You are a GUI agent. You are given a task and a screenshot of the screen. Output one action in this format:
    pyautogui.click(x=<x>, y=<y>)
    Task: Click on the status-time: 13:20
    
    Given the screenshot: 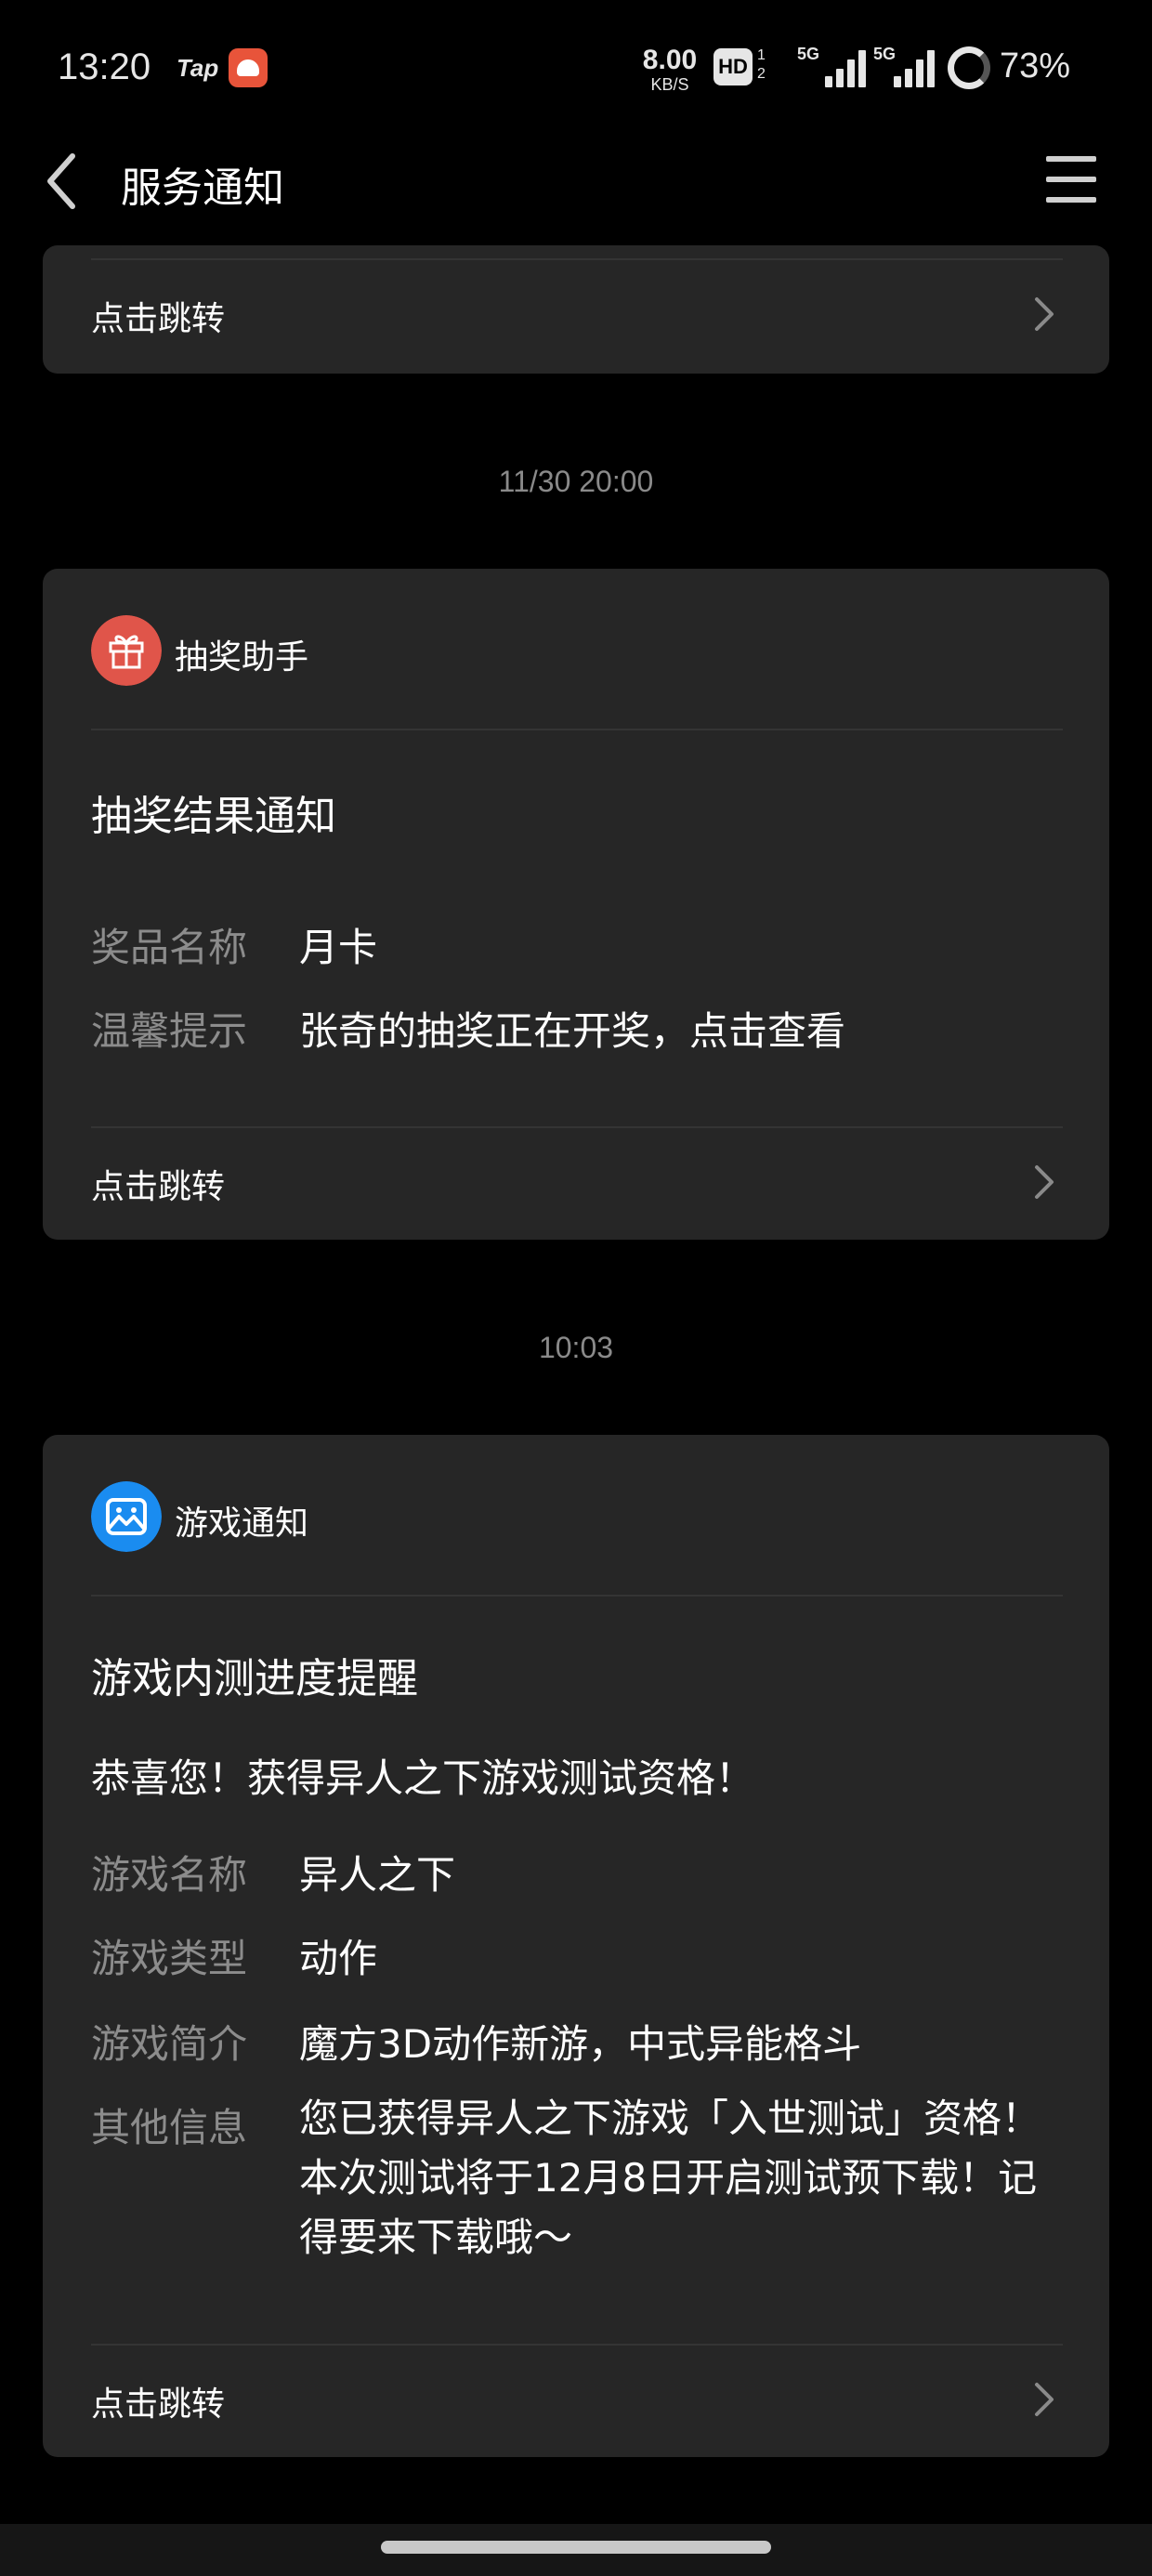 What is the action you would take?
    pyautogui.click(x=104, y=66)
    